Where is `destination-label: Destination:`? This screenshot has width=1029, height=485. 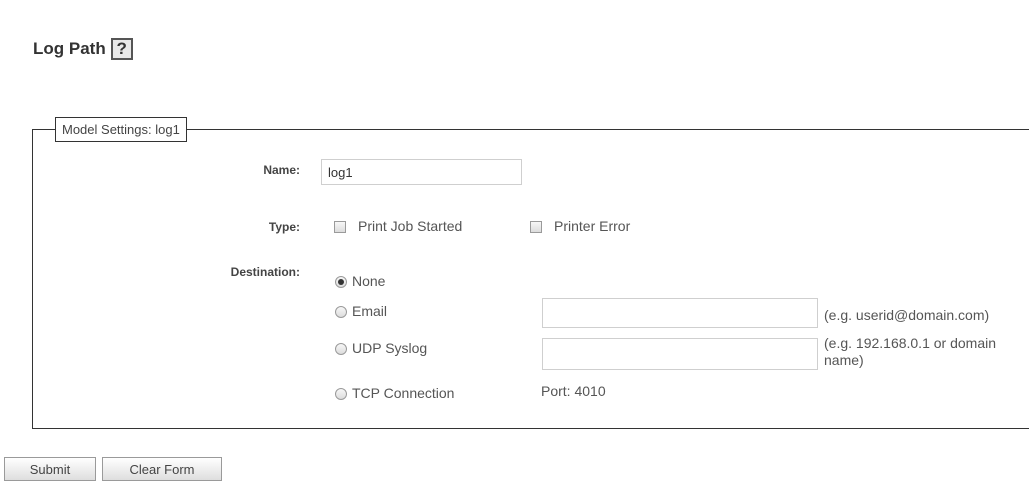
destination-label: Destination: is located at coordinates (265, 272).